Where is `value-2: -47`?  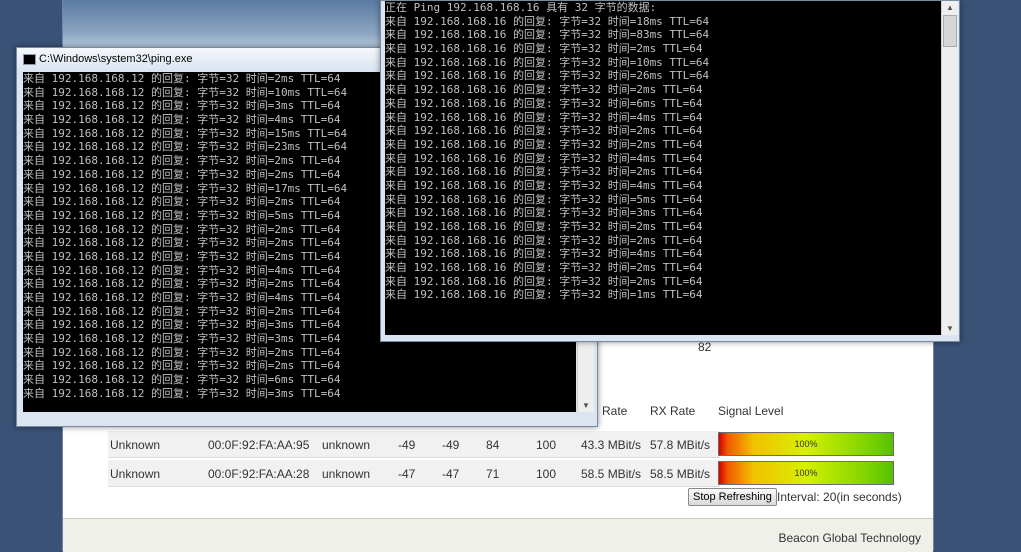
value-2: -47 is located at coordinates (451, 474).